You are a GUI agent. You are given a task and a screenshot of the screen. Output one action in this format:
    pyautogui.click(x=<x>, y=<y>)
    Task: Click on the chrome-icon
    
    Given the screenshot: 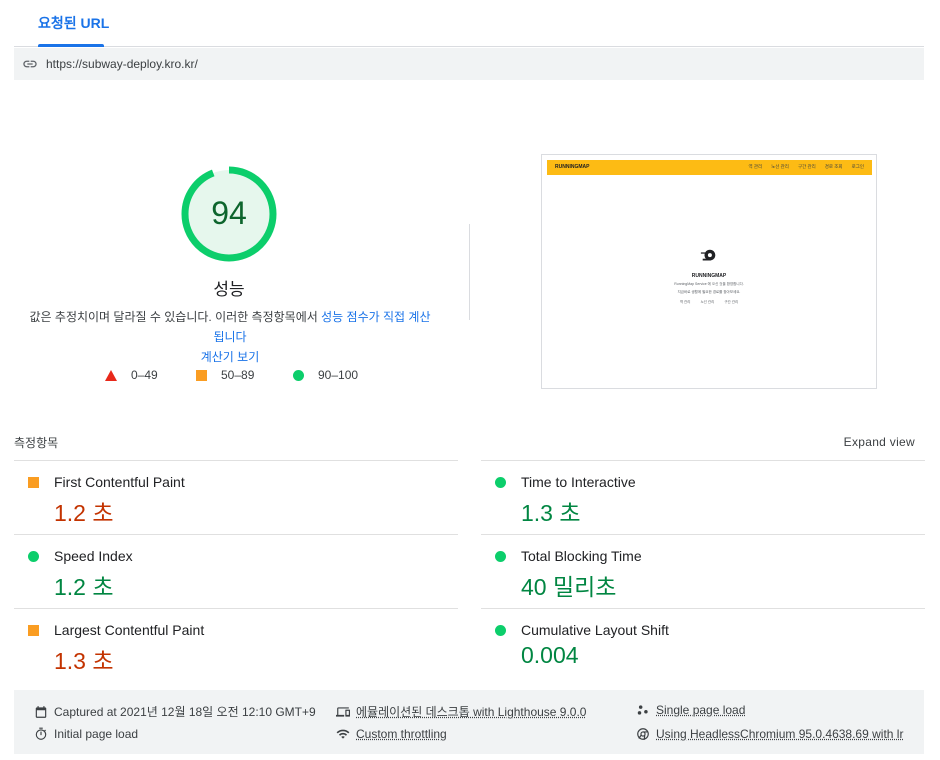 What is the action you would take?
    pyautogui.click(x=643, y=734)
    